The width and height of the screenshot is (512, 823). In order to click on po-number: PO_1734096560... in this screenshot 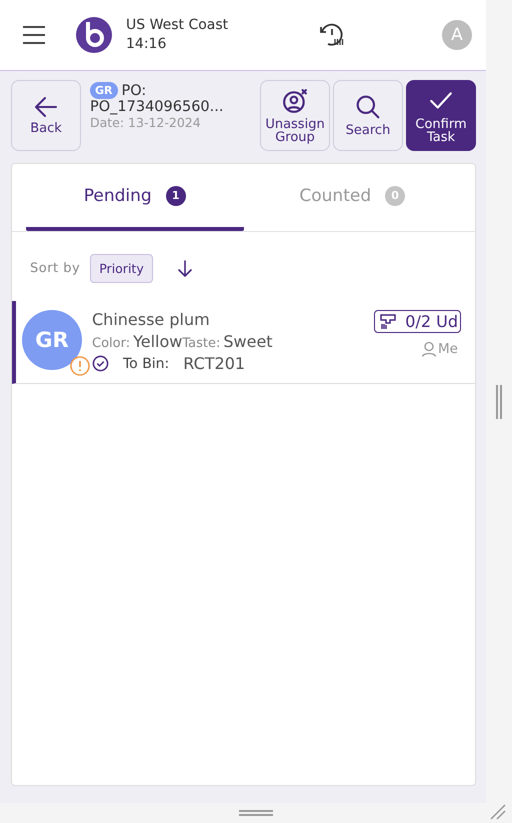, I will do `click(157, 107)`.